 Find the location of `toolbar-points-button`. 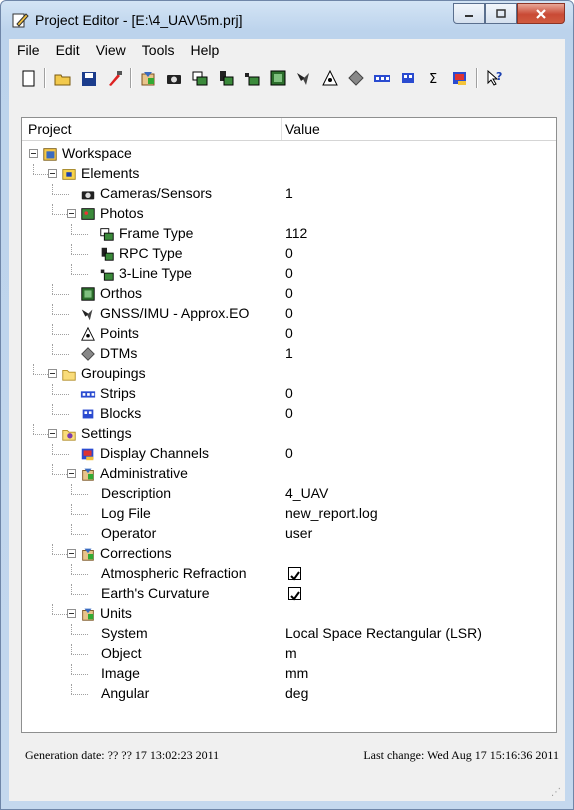

toolbar-points-button is located at coordinates (330, 78).